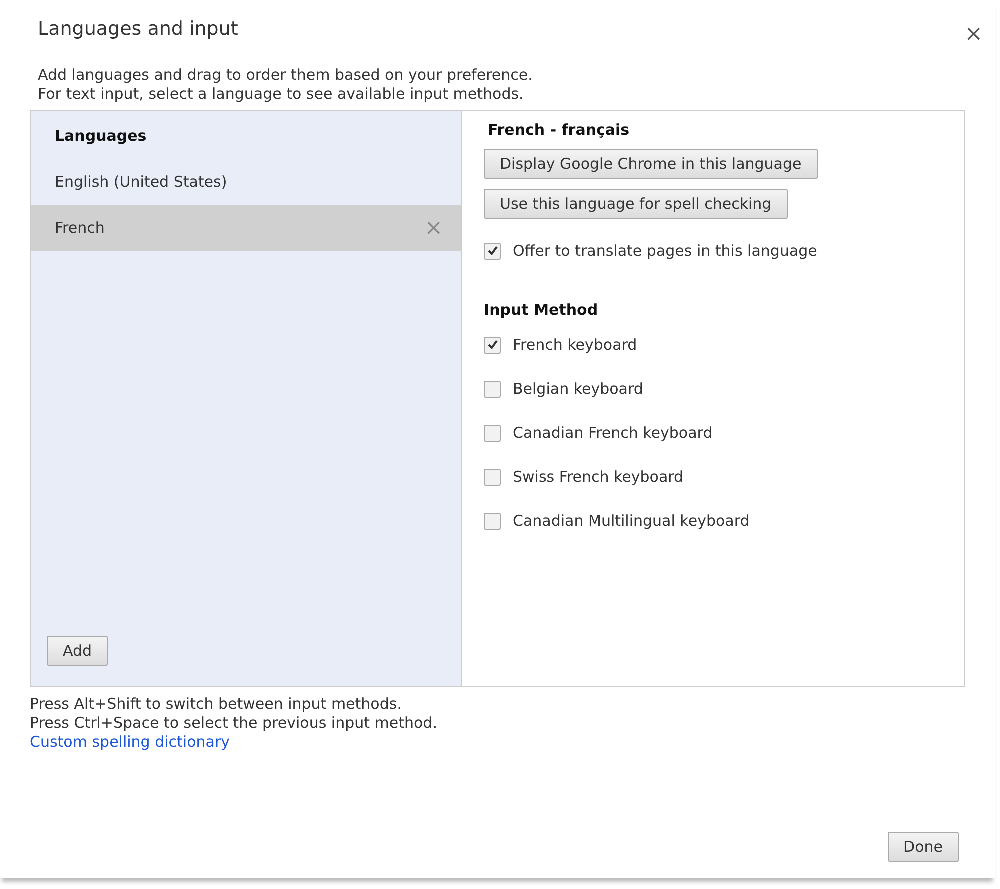 The image size is (1000, 889). I want to click on languages-heading: Languages, so click(101, 136).